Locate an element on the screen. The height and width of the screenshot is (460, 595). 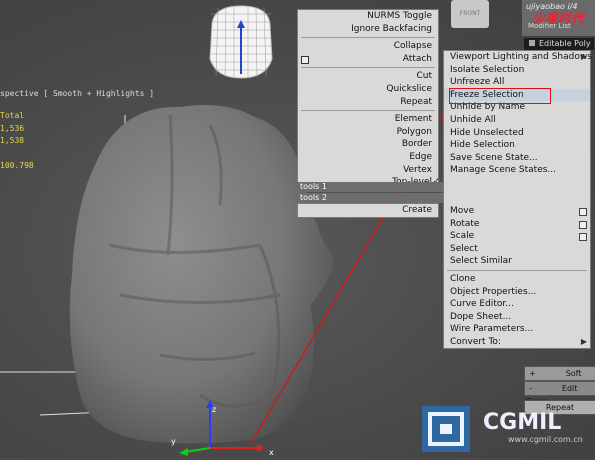
menu-item-cut: Cut is located at coordinates (368, 76).